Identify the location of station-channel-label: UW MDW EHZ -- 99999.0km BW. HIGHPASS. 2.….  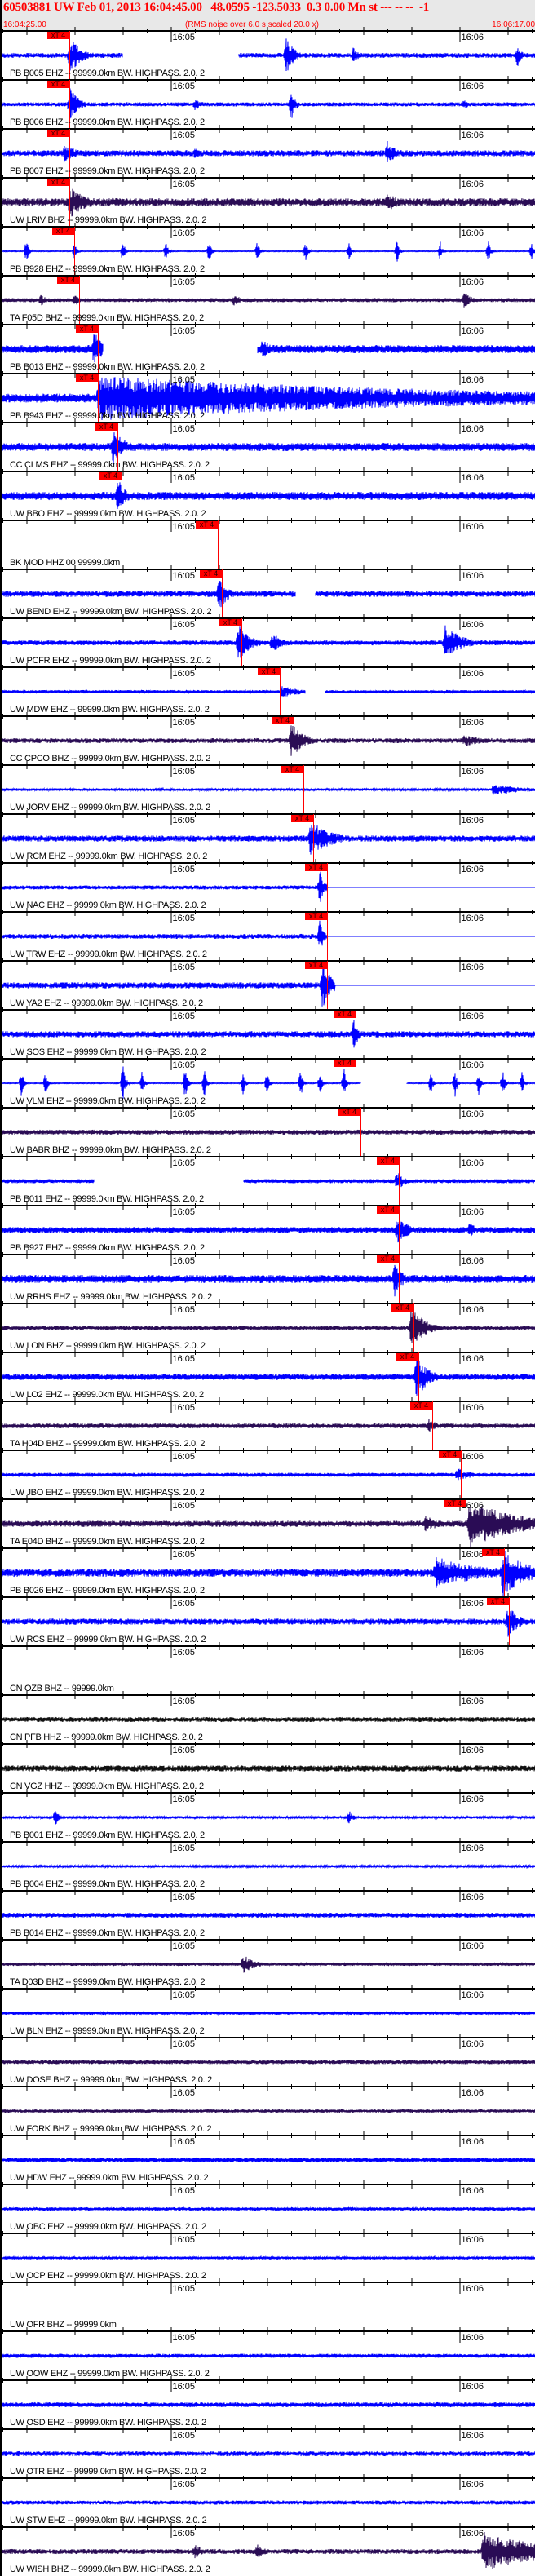
(110, 710).